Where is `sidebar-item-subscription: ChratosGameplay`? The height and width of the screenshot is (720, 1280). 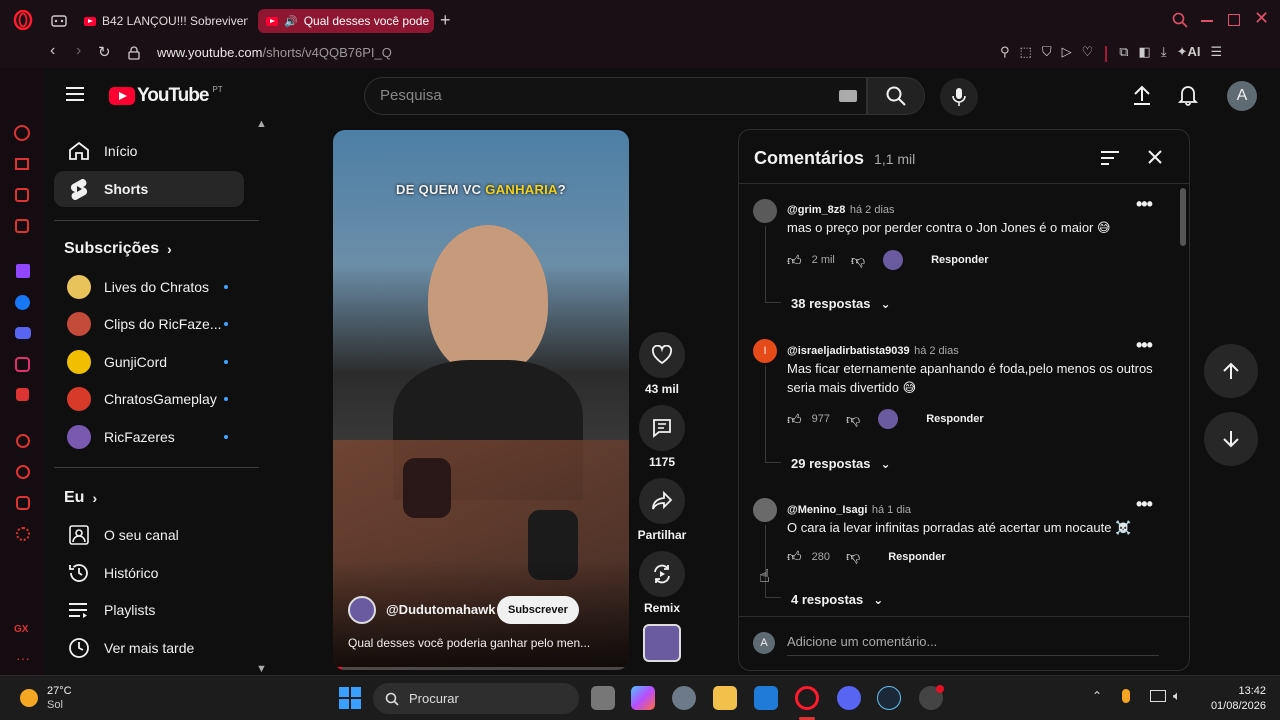 sidebar-item-subscription: ChratosGameplay is located at coordinates (149, 399).